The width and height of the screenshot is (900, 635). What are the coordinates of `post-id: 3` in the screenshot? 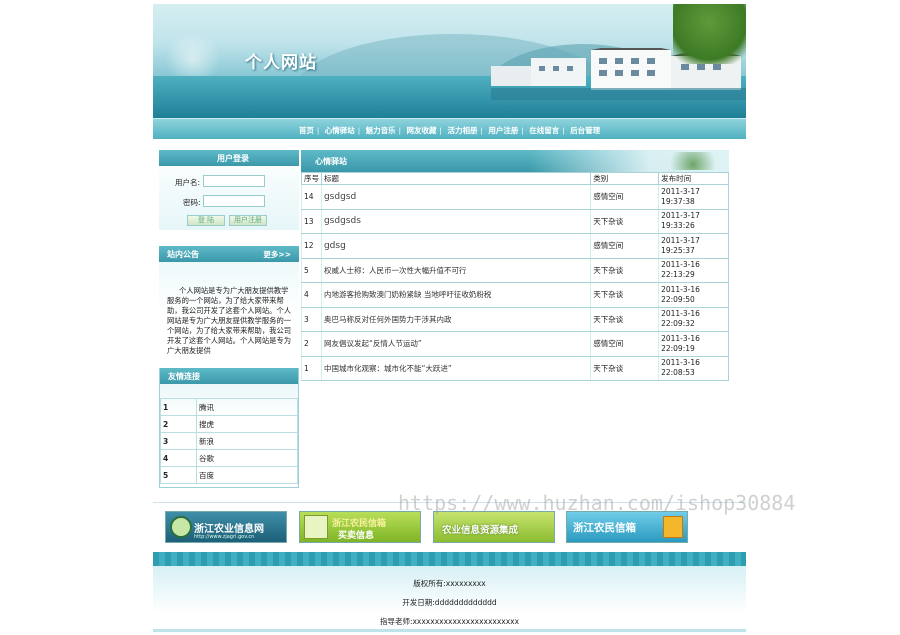 It's located at (311, 319).